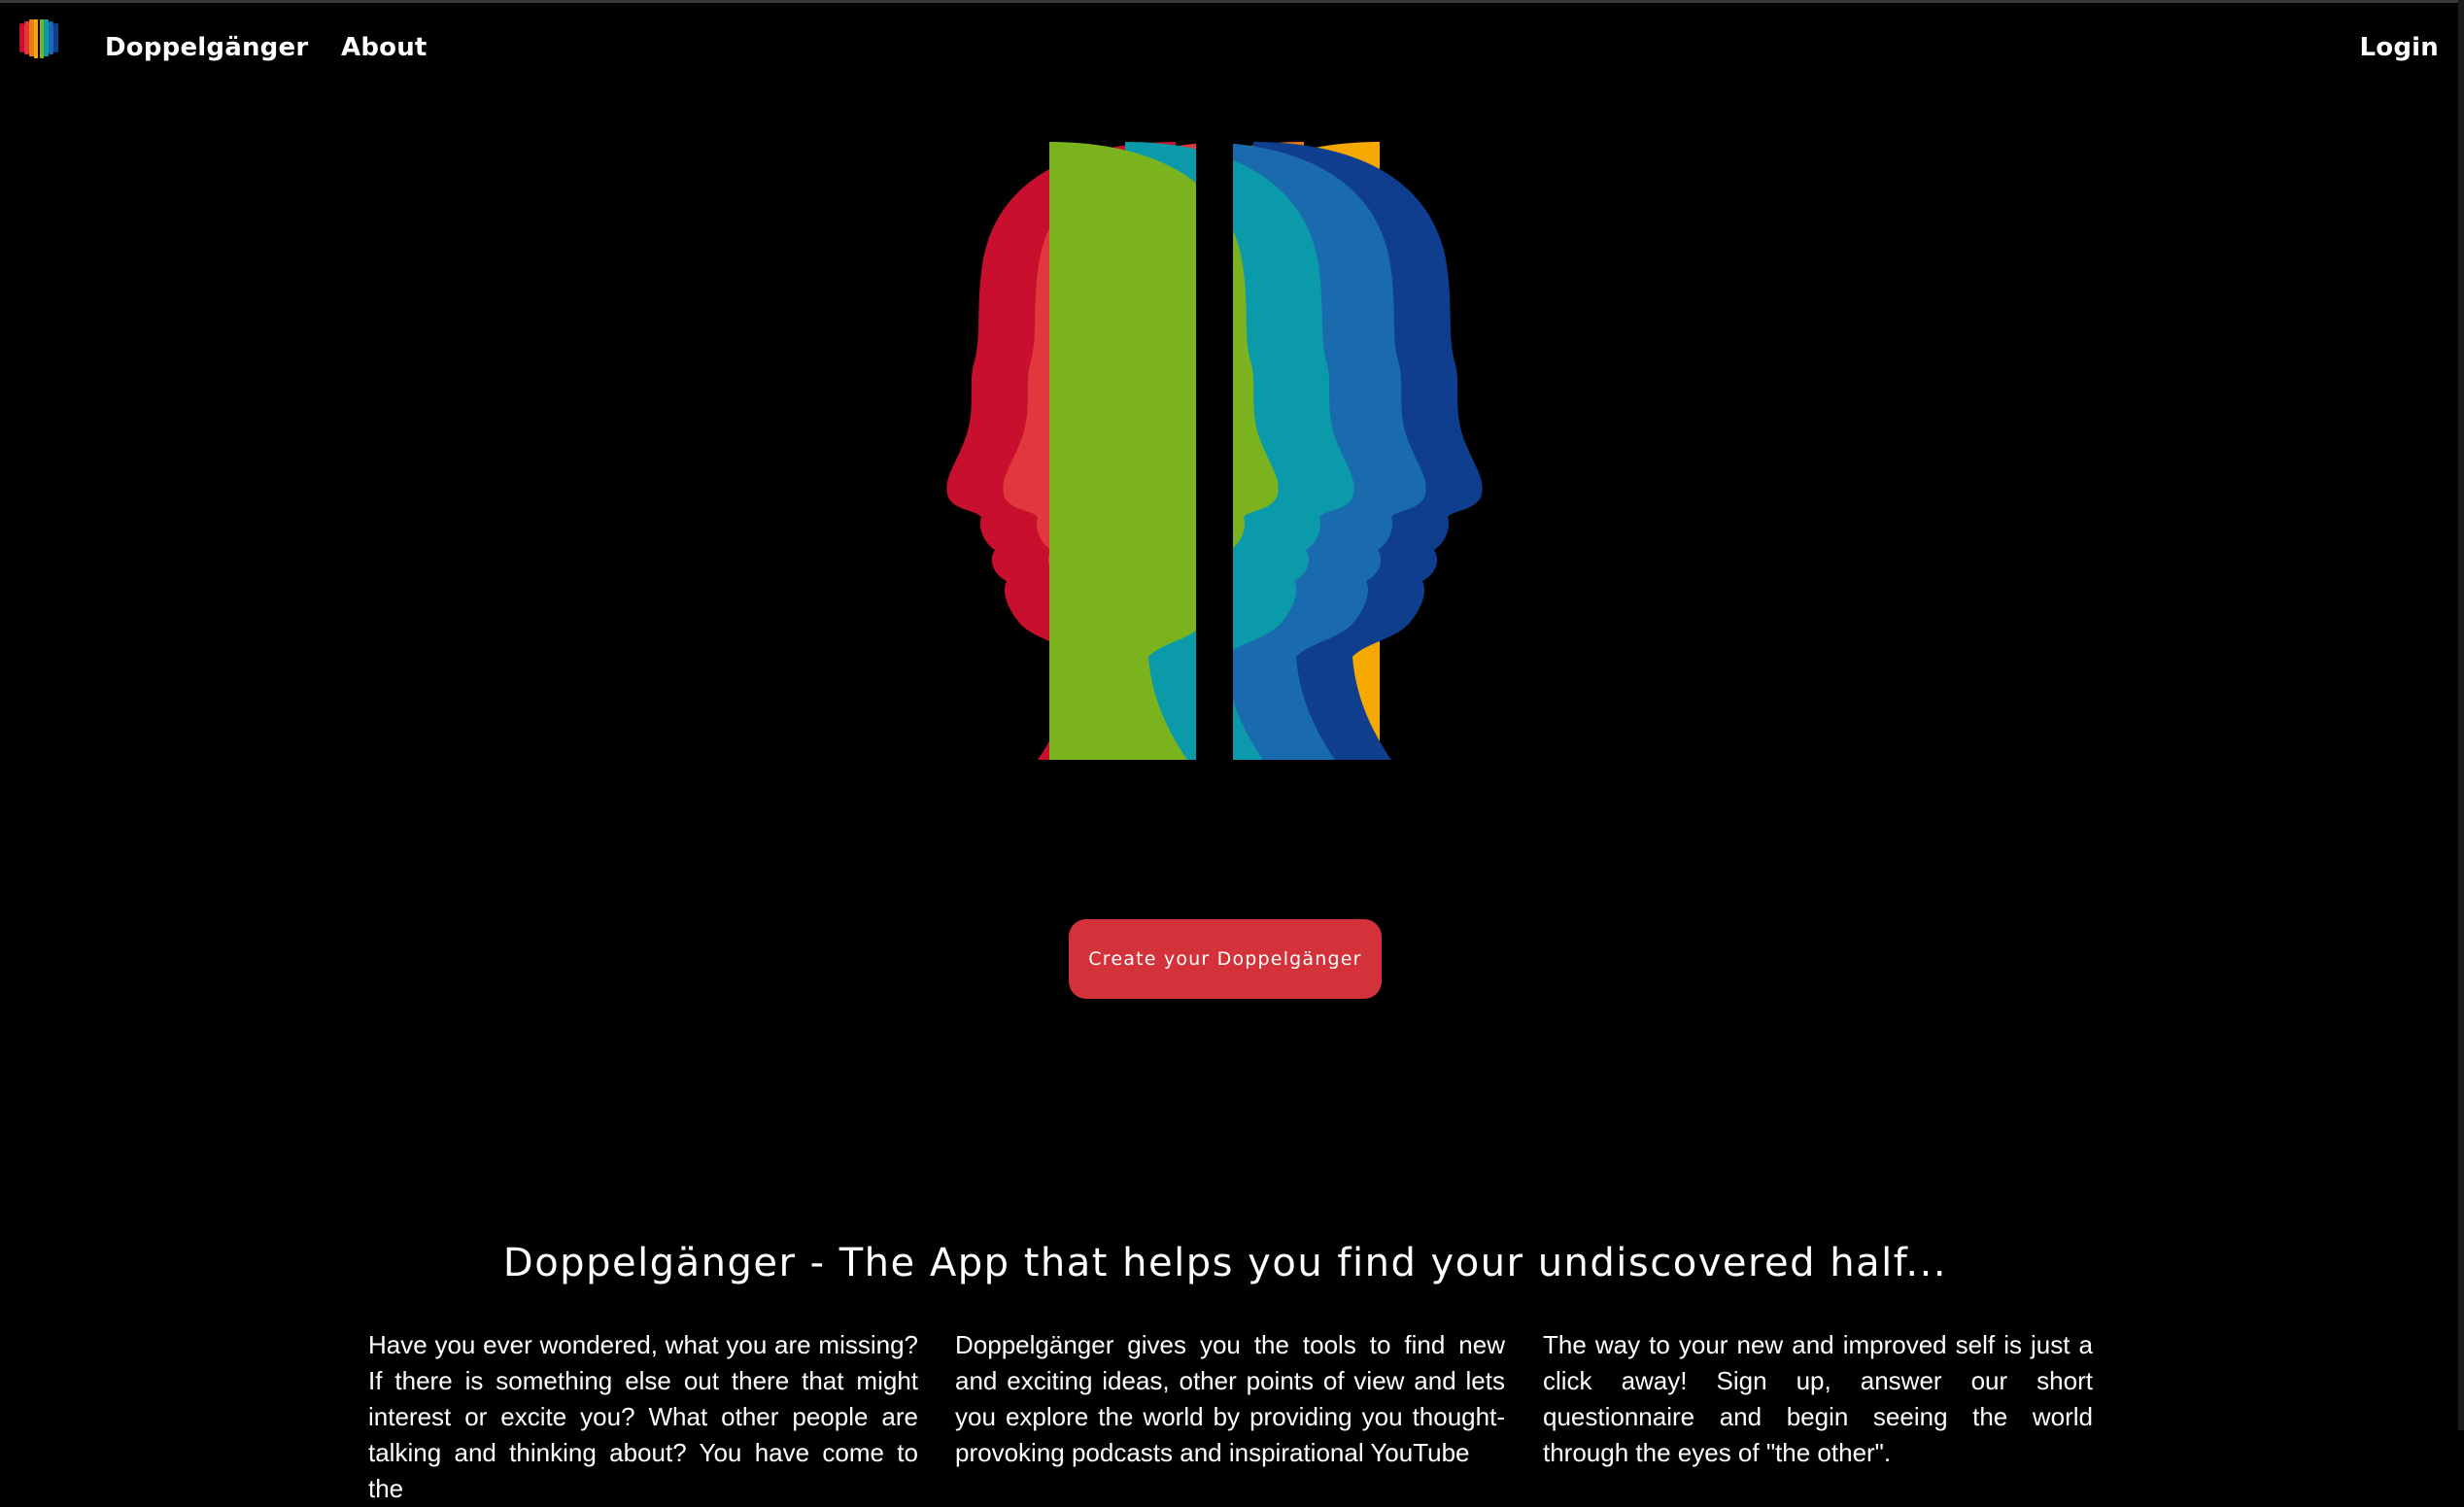  What do you see at coordinates (1232, 53) in the screenshot?
I see `navbar: Doppelgänger About Login` at bounding box center [1232, 53].